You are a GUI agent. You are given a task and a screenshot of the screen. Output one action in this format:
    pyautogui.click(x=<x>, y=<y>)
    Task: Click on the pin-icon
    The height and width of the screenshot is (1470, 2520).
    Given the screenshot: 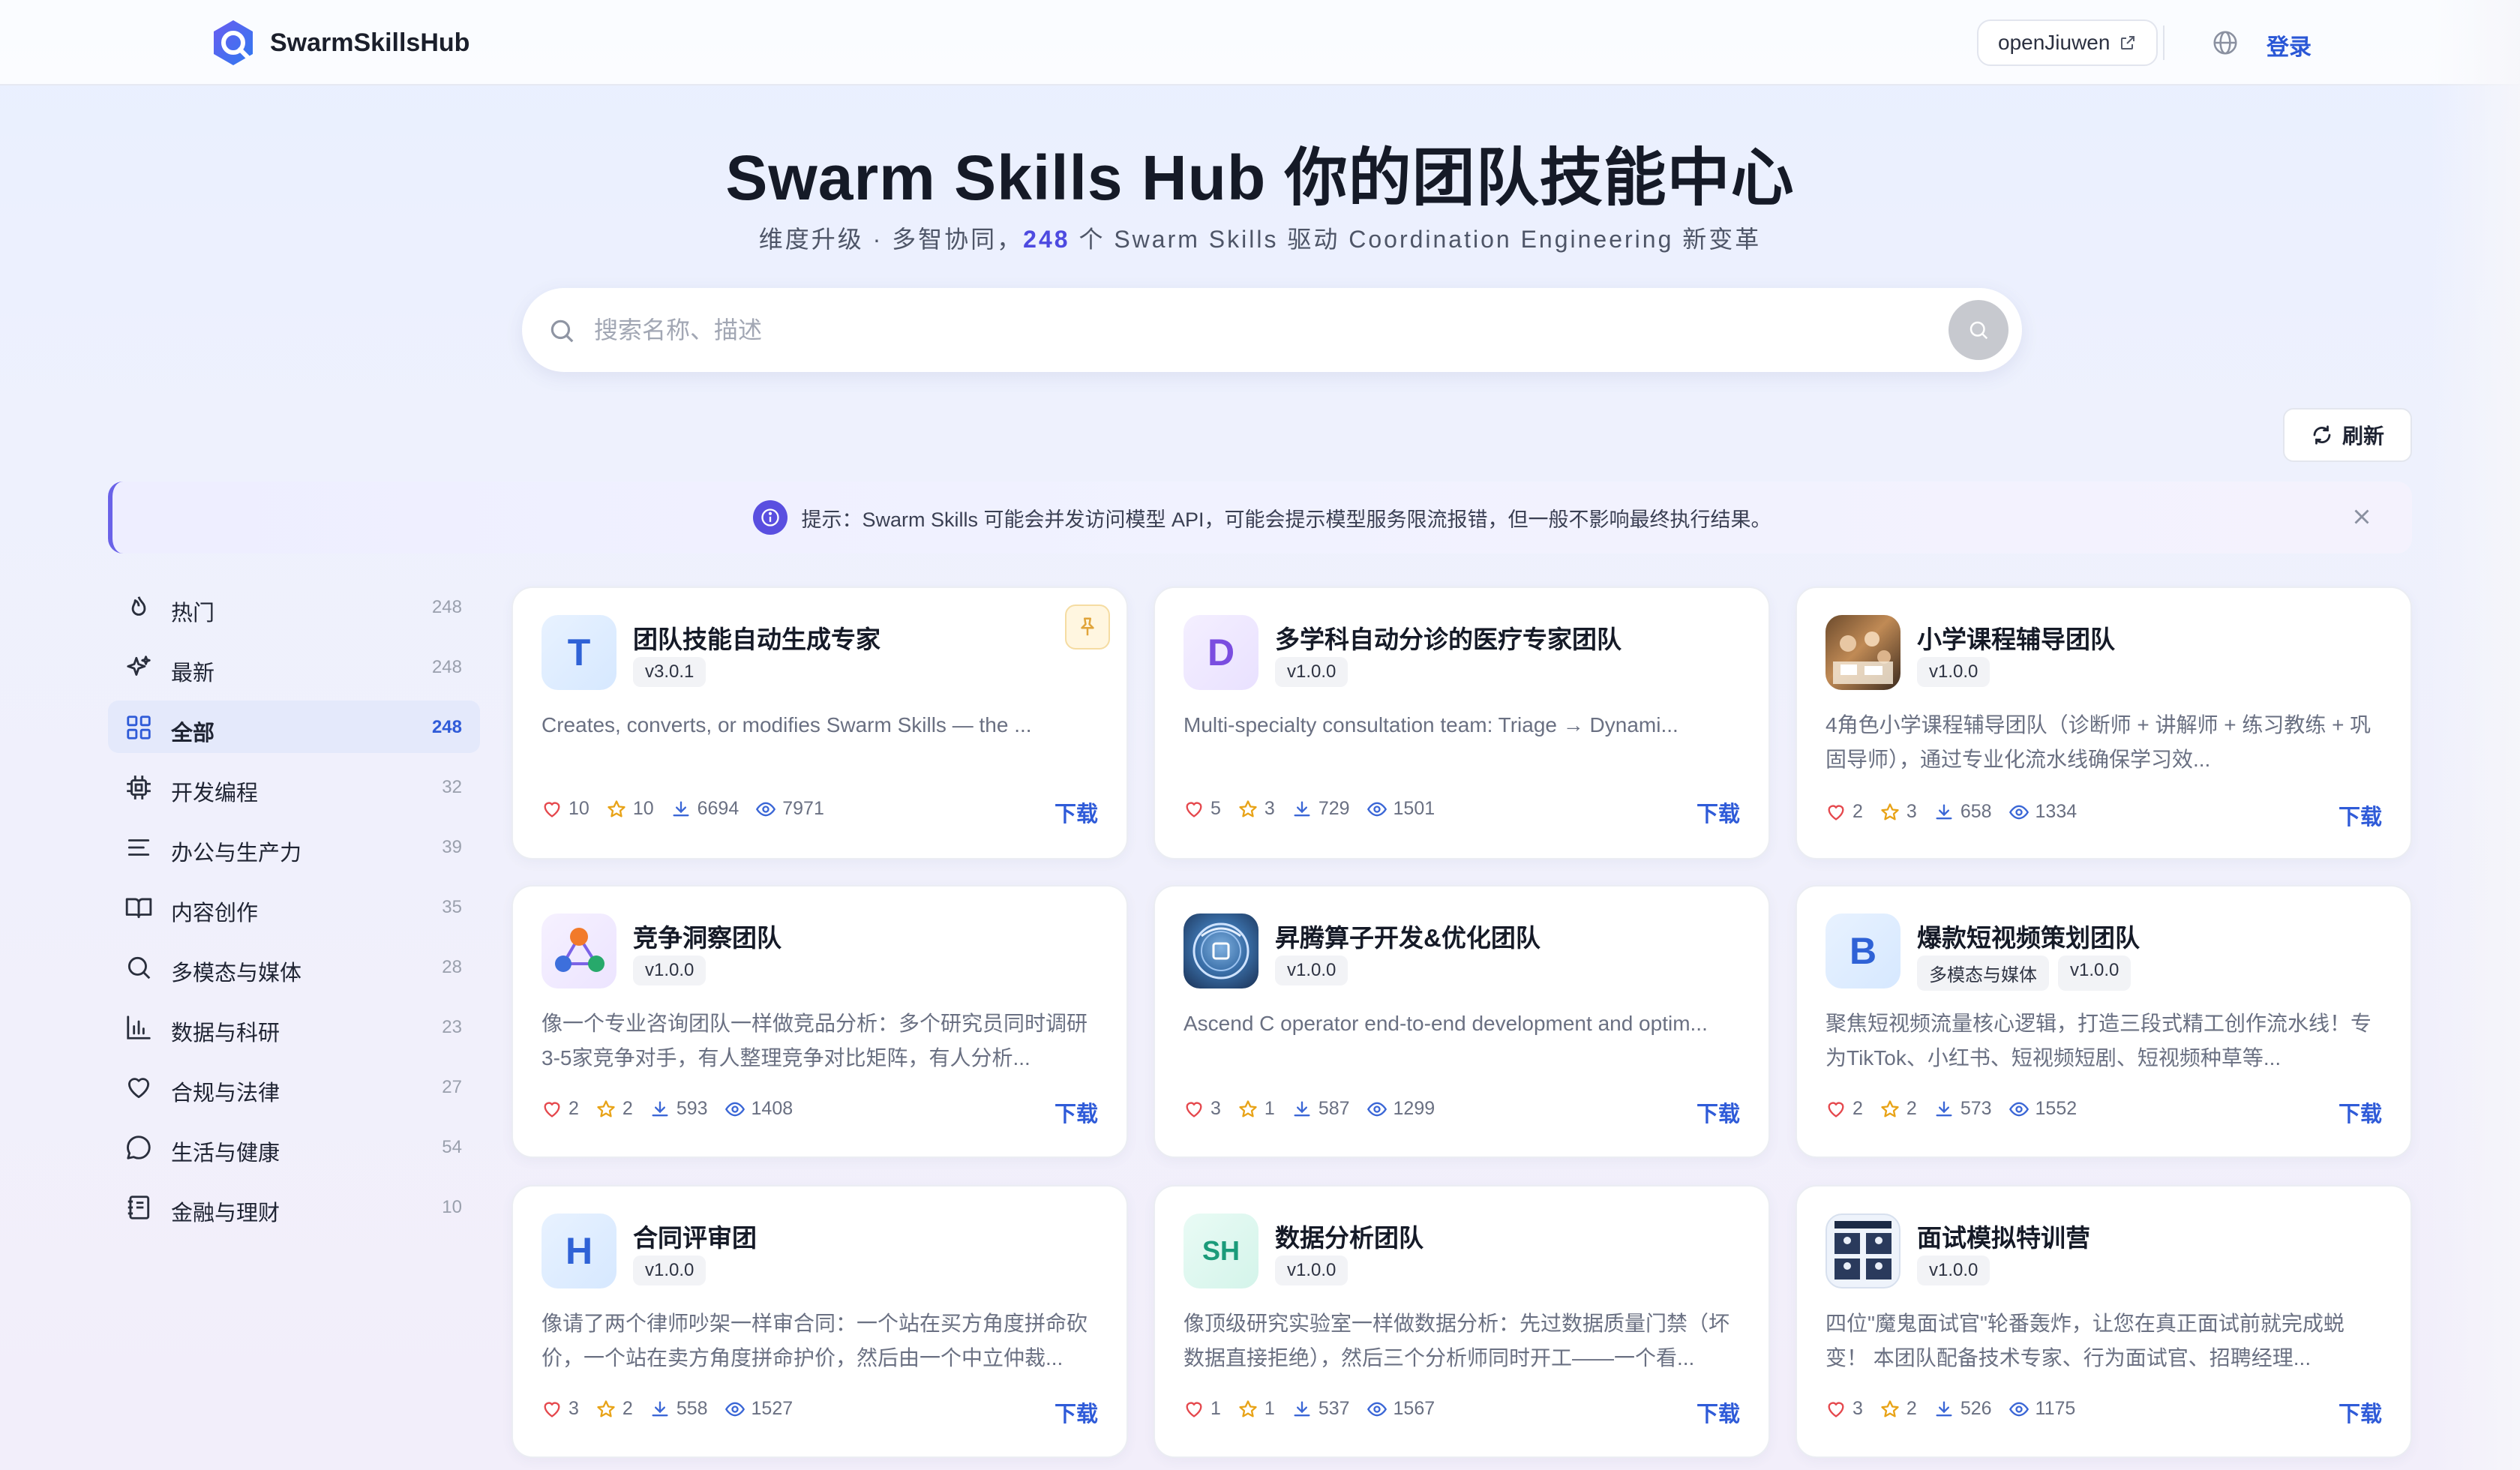 What is the action you would take?
    pyautogui.click(x=1087, y=627)
    